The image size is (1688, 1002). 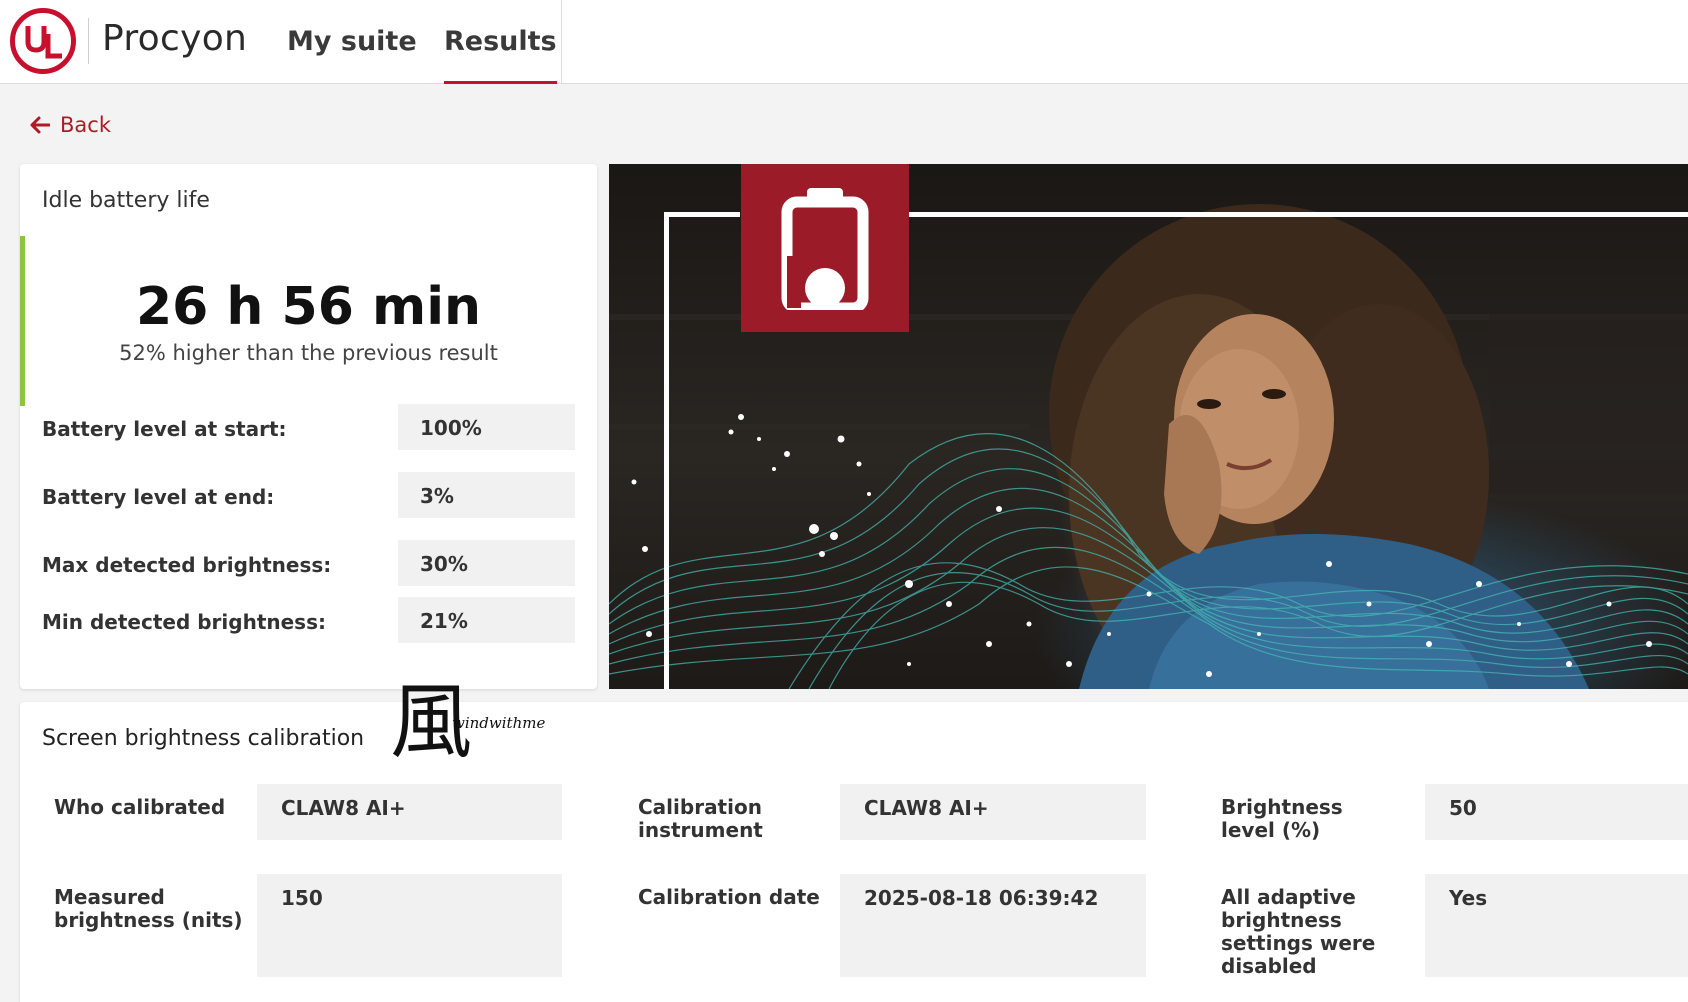 I want to click on watermark-text: windwithme, so click(x=498, y=723).